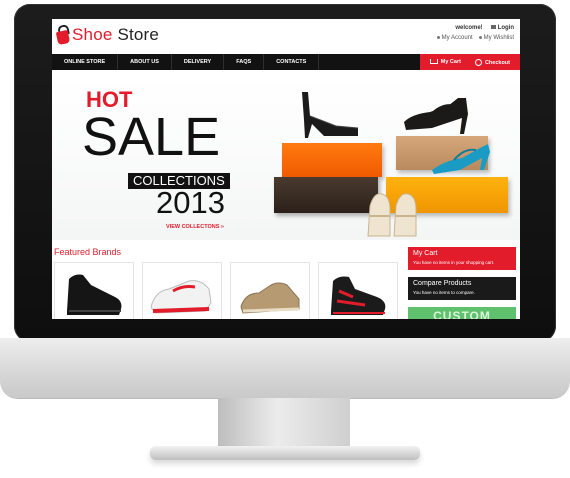 Image resolution: width=570 pixels, height=478 pixels. I want to click on banner-year: 2013, so click(190, 202).